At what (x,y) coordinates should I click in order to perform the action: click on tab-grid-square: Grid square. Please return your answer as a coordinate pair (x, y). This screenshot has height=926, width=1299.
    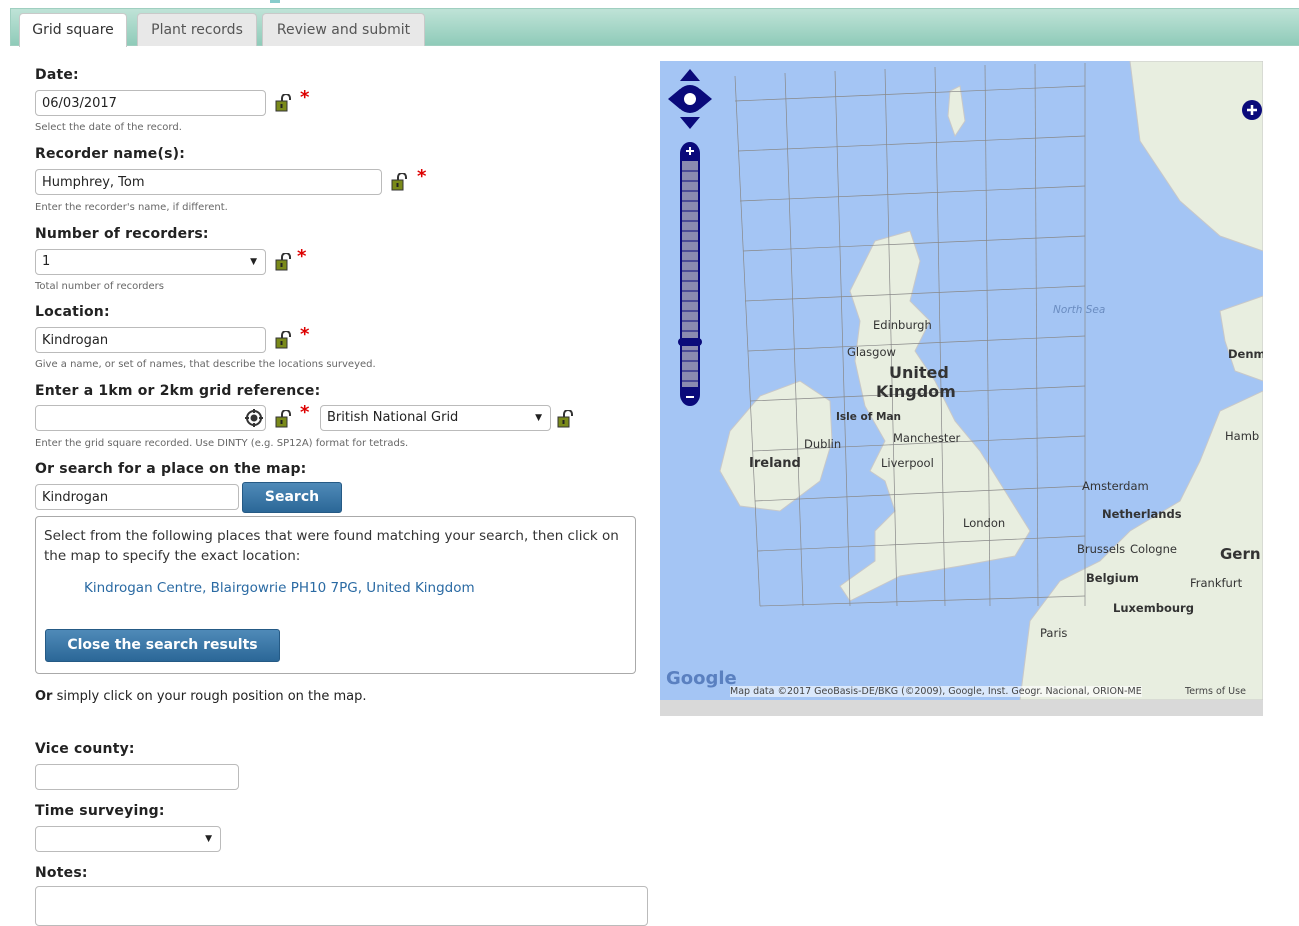
    Looking at the image, I should click on (73, 30).